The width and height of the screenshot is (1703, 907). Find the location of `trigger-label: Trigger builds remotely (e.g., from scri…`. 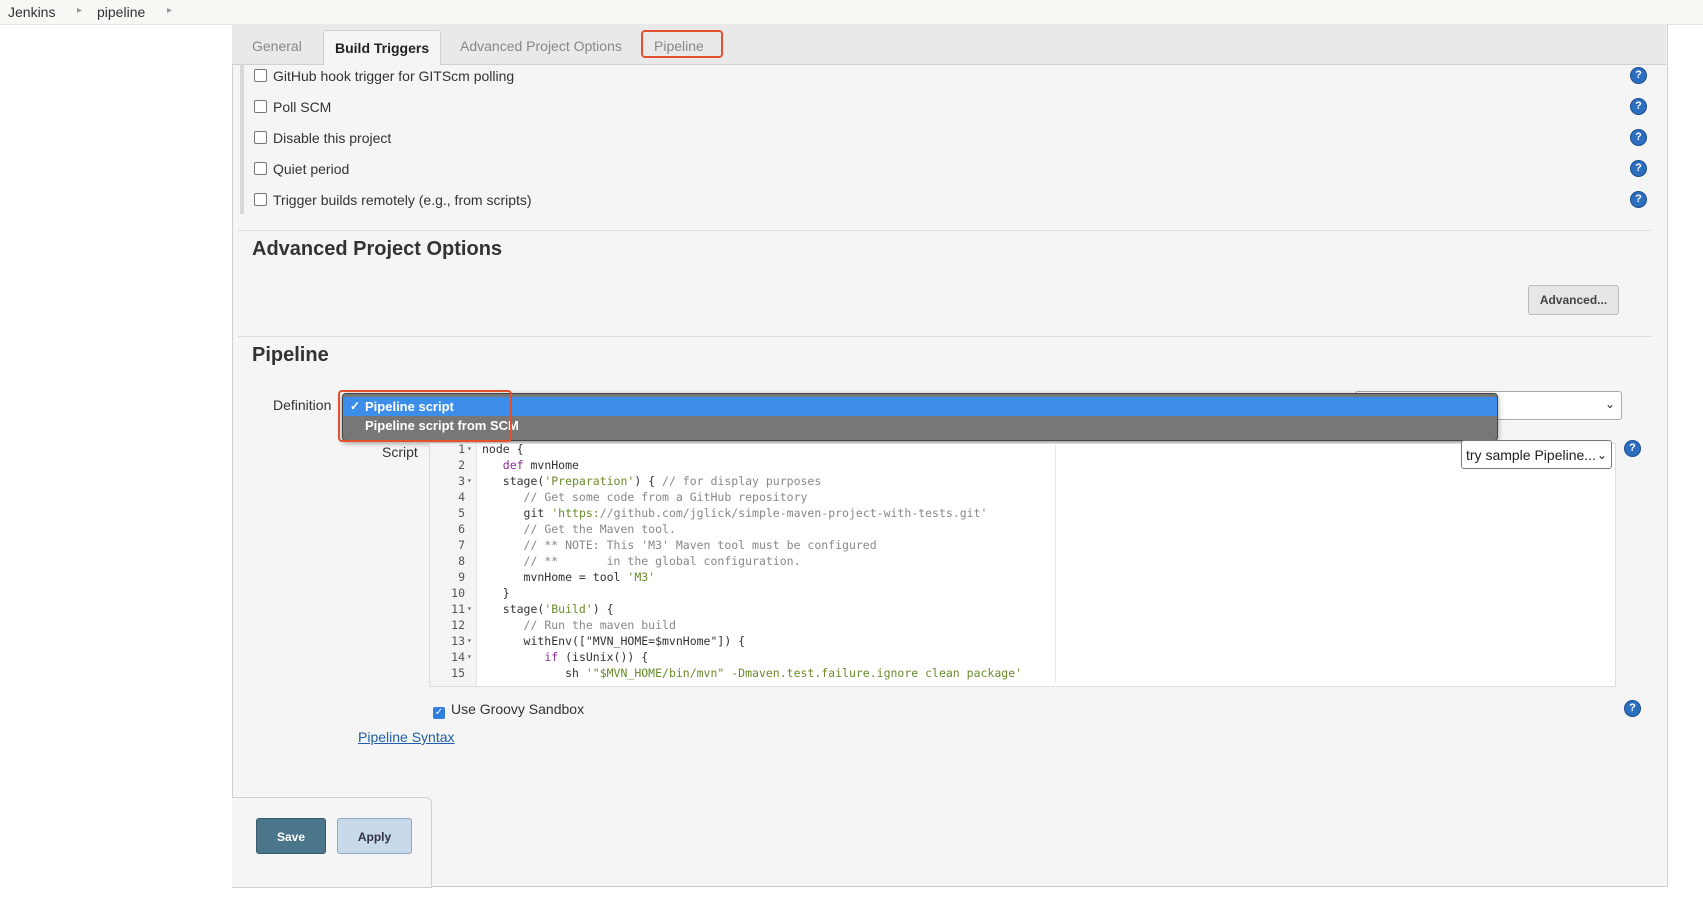

trigger-label: Trigger builds remotely (e.g., from scri… is located at coordinates (402, 200).